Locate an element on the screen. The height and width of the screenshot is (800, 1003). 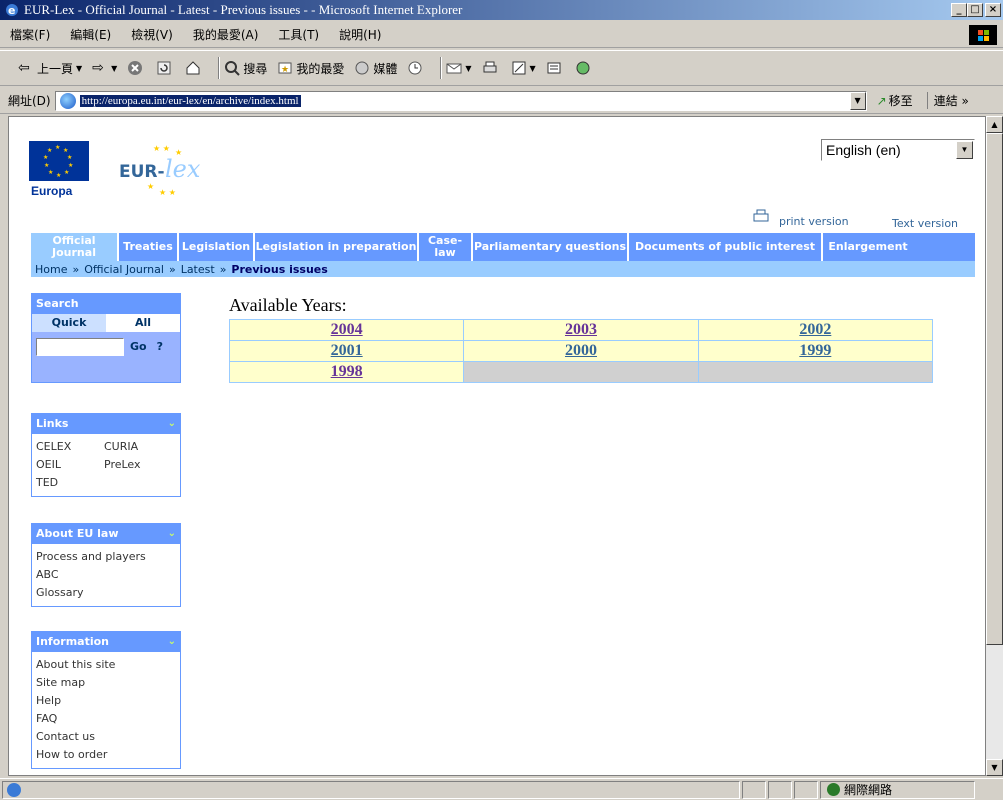
breadcrumb-latest: Latest is located at coordinates (198, 269).